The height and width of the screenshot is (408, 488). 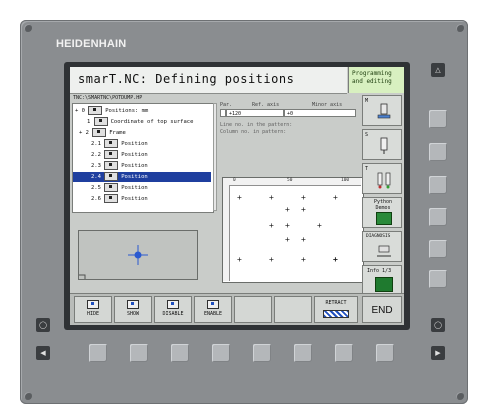 I want to click on softkey-label: T, so click(x=367, y=169).